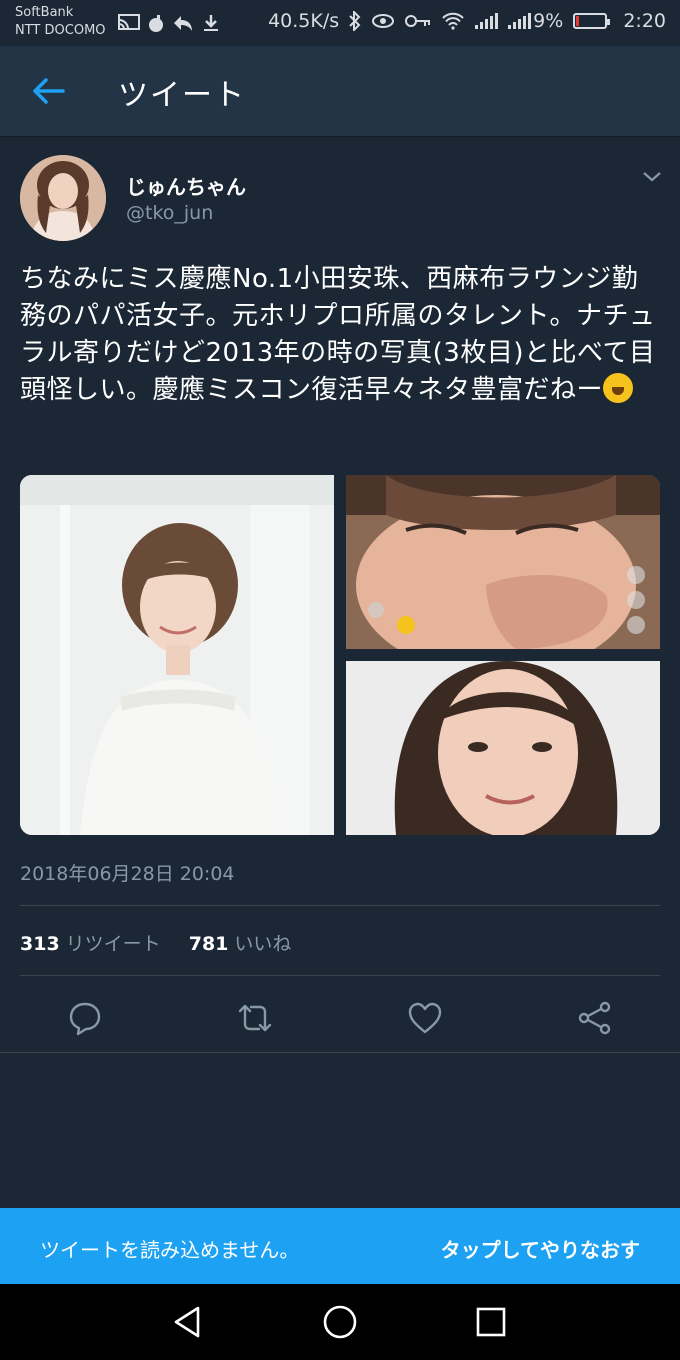 The image size is (680, 1360). I want to click on tweet-timestamp: 2018年06月28日 20:04, so click(127, 874).